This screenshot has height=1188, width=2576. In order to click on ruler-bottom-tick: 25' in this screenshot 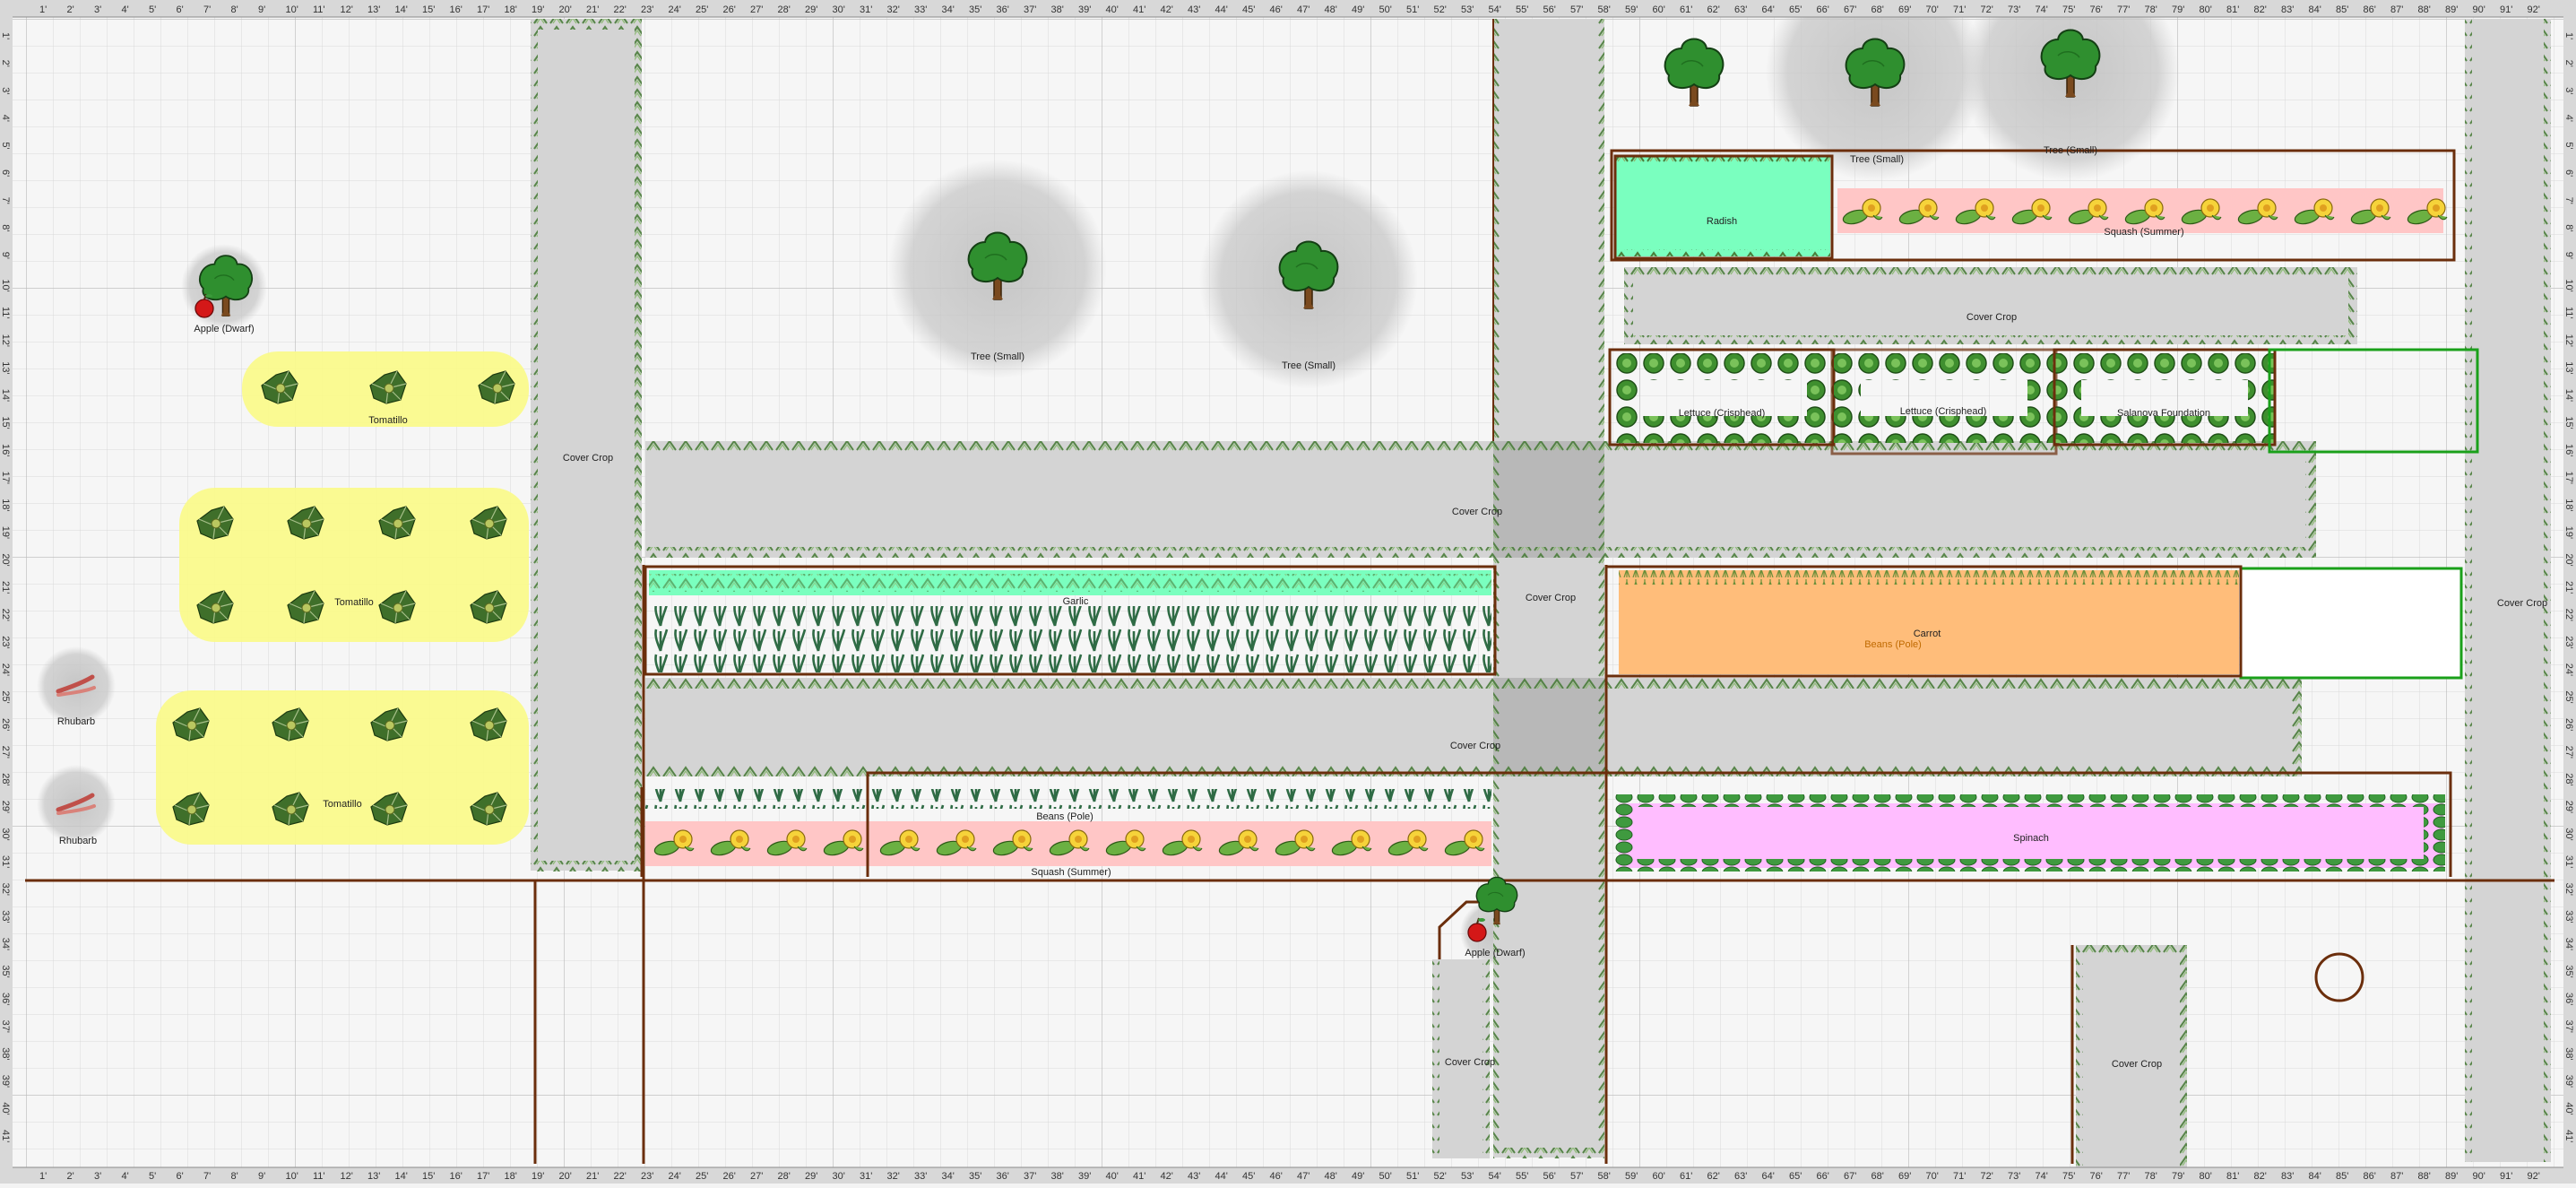, I will do `click(702, 1176)`.